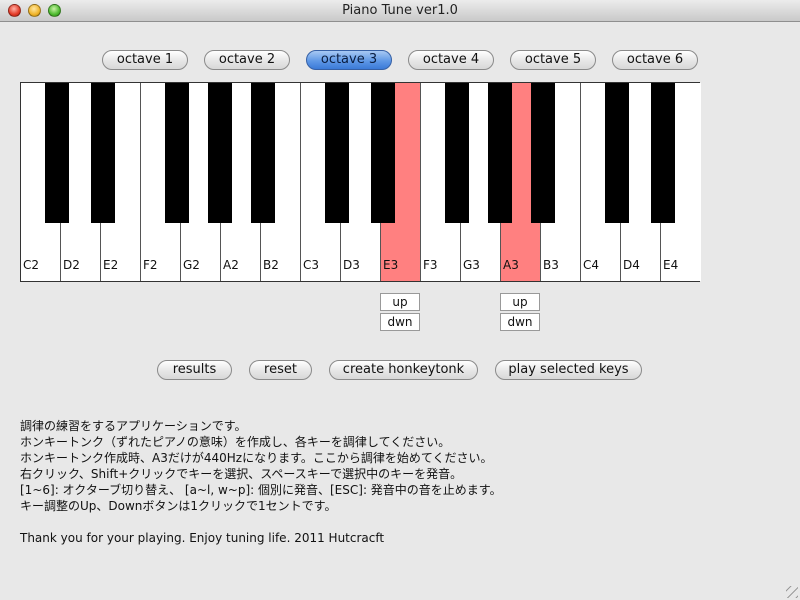  What do you see at coordinates (178, 506) in the screenshot?
I see `instruction-line: キー調整のUp、Downボタンは1クリックで1セントです。` at bounding box center [178, 506].